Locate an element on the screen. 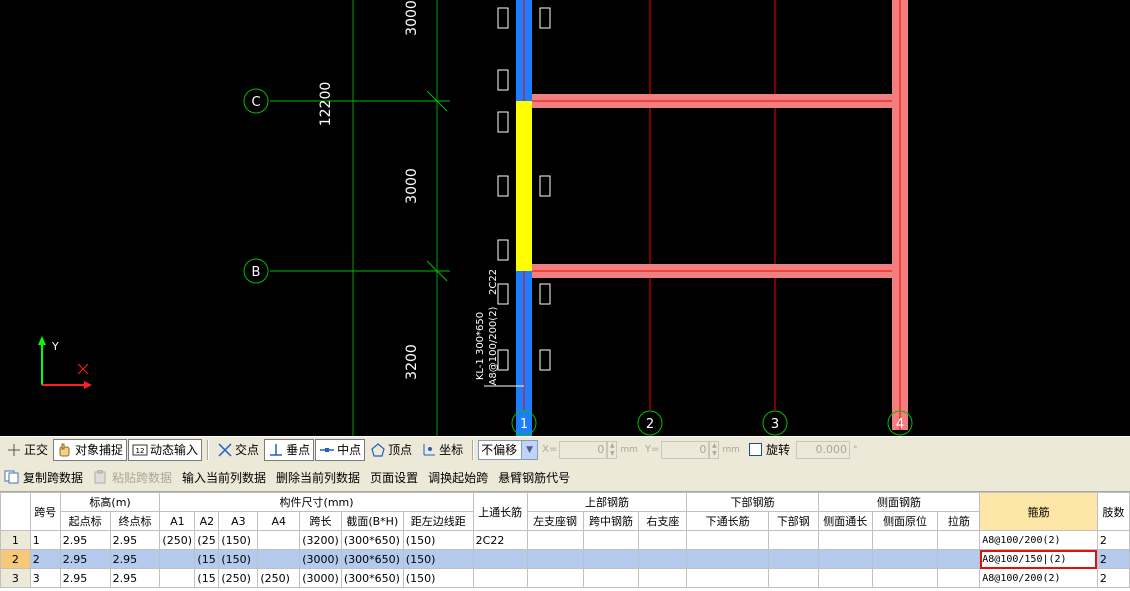 This screenshot has width=1130, height=591. row-number: 3 is located at coordinates (15, 578).